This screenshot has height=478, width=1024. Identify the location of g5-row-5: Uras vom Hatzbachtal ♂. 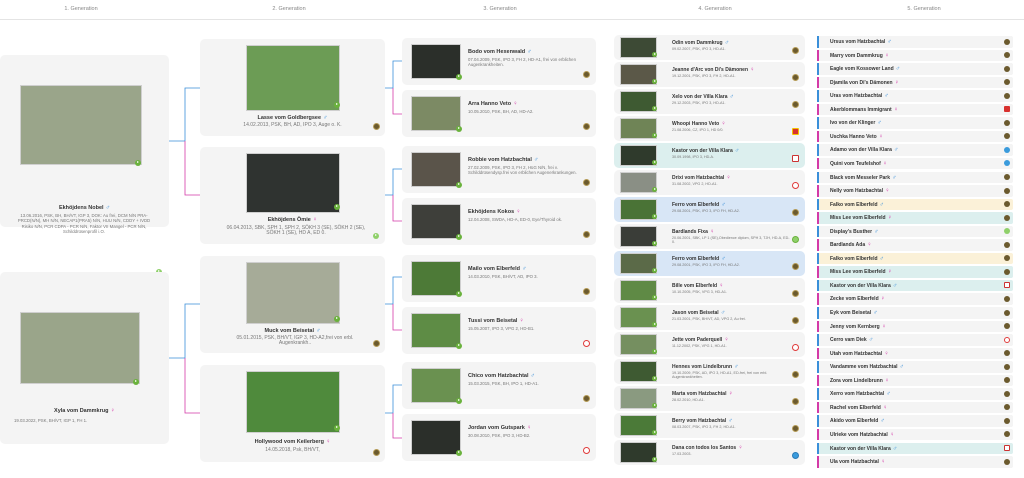
(915, 96).